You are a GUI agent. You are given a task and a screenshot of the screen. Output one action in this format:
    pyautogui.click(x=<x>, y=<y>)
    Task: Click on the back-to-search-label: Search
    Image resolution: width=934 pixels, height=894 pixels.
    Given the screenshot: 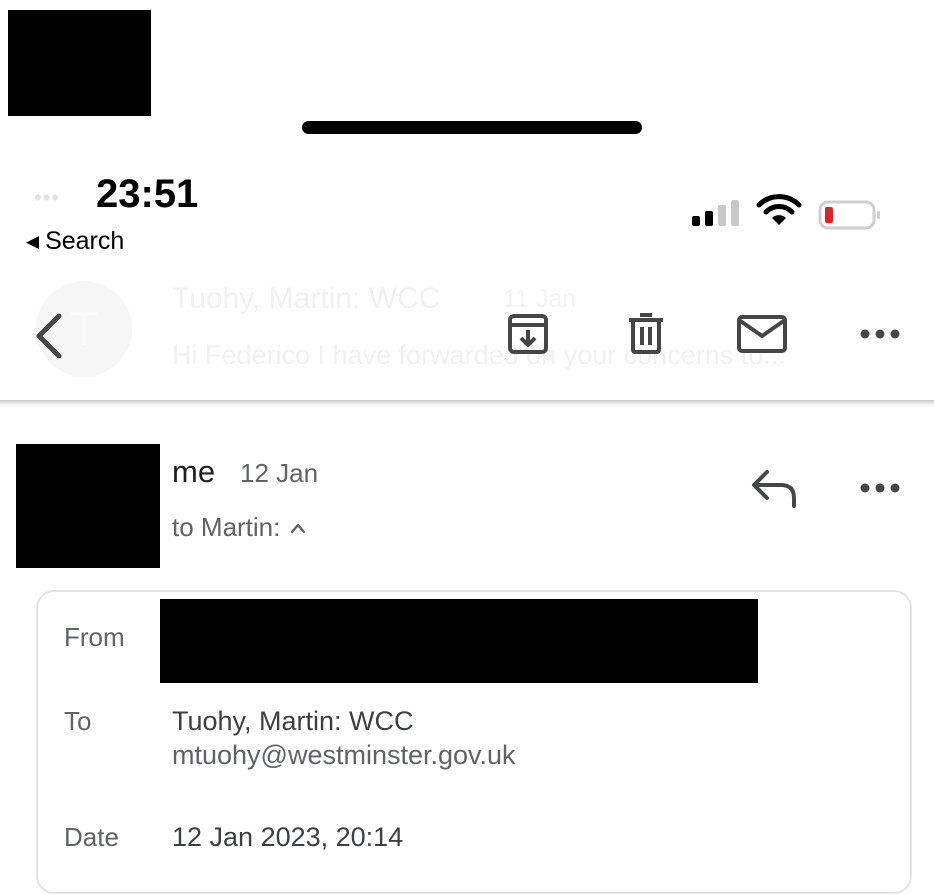 What is the action you would take?
    pyautogui.click(x=85, y=241)
    